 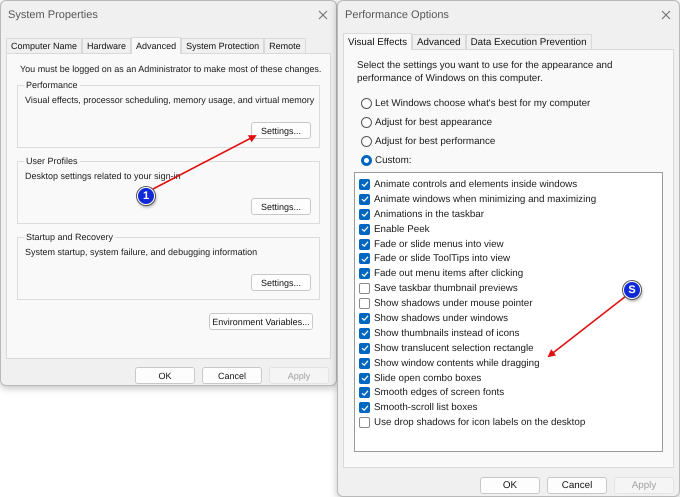 I want to click on tab: System Protection, so click(x=222, y=45).